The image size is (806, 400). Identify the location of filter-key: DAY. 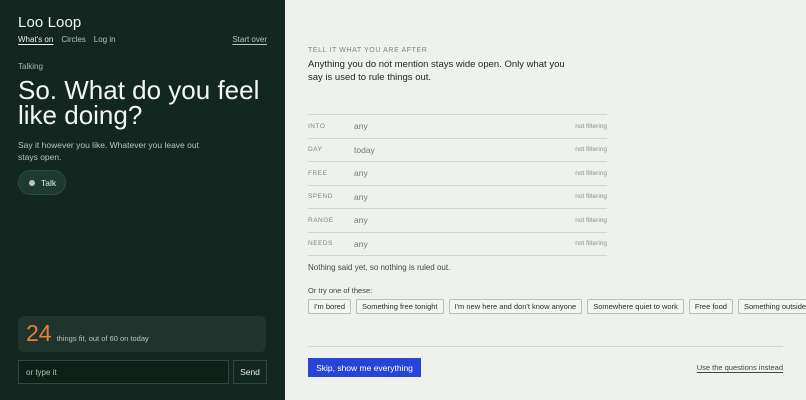
(315, 150).